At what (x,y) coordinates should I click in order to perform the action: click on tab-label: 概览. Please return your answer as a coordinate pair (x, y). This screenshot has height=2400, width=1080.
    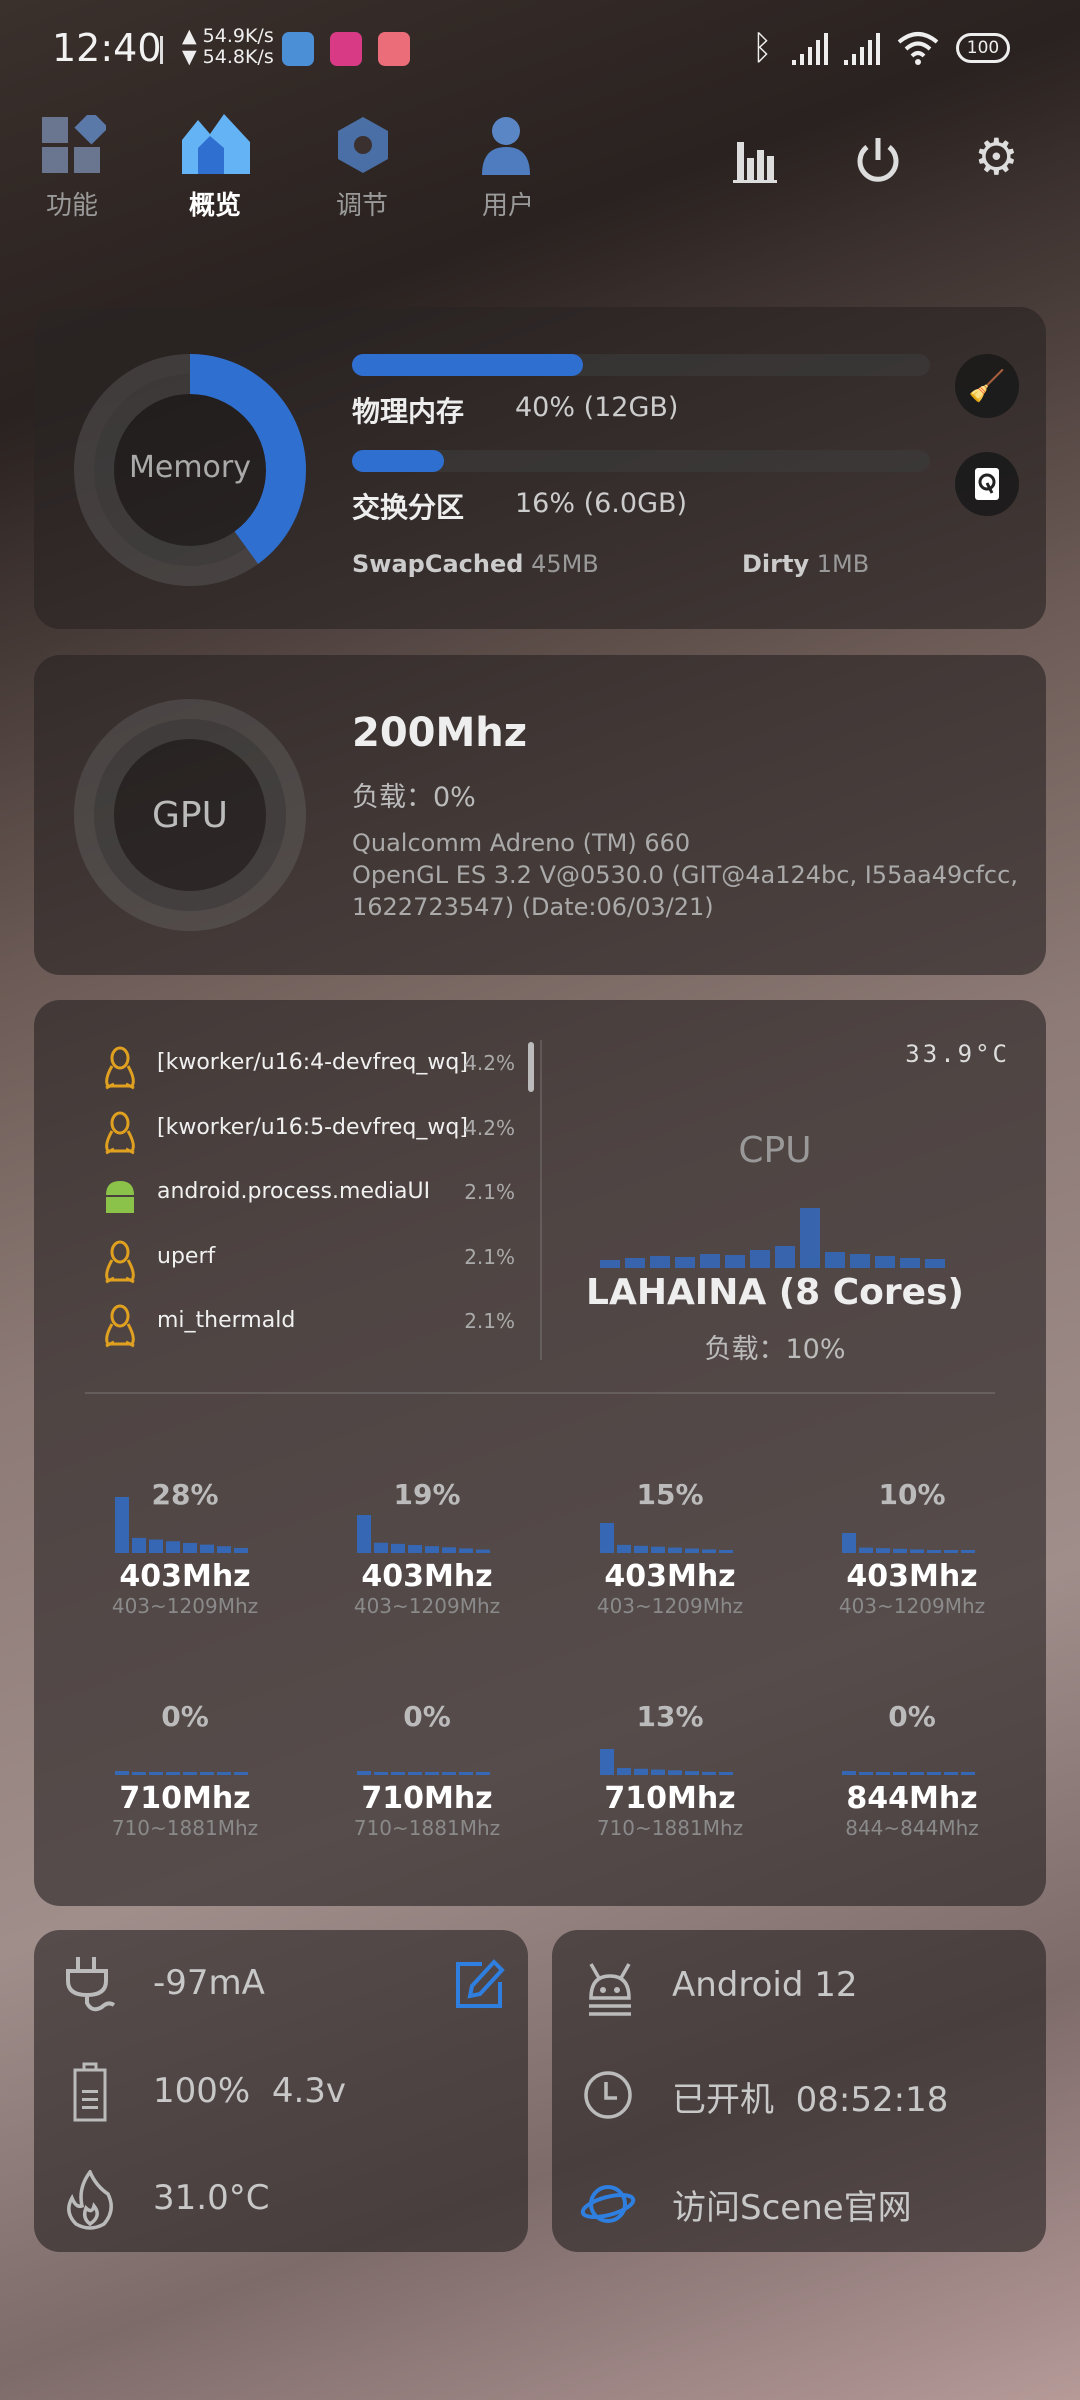
    Looking at the image, I should click on (215, 203).